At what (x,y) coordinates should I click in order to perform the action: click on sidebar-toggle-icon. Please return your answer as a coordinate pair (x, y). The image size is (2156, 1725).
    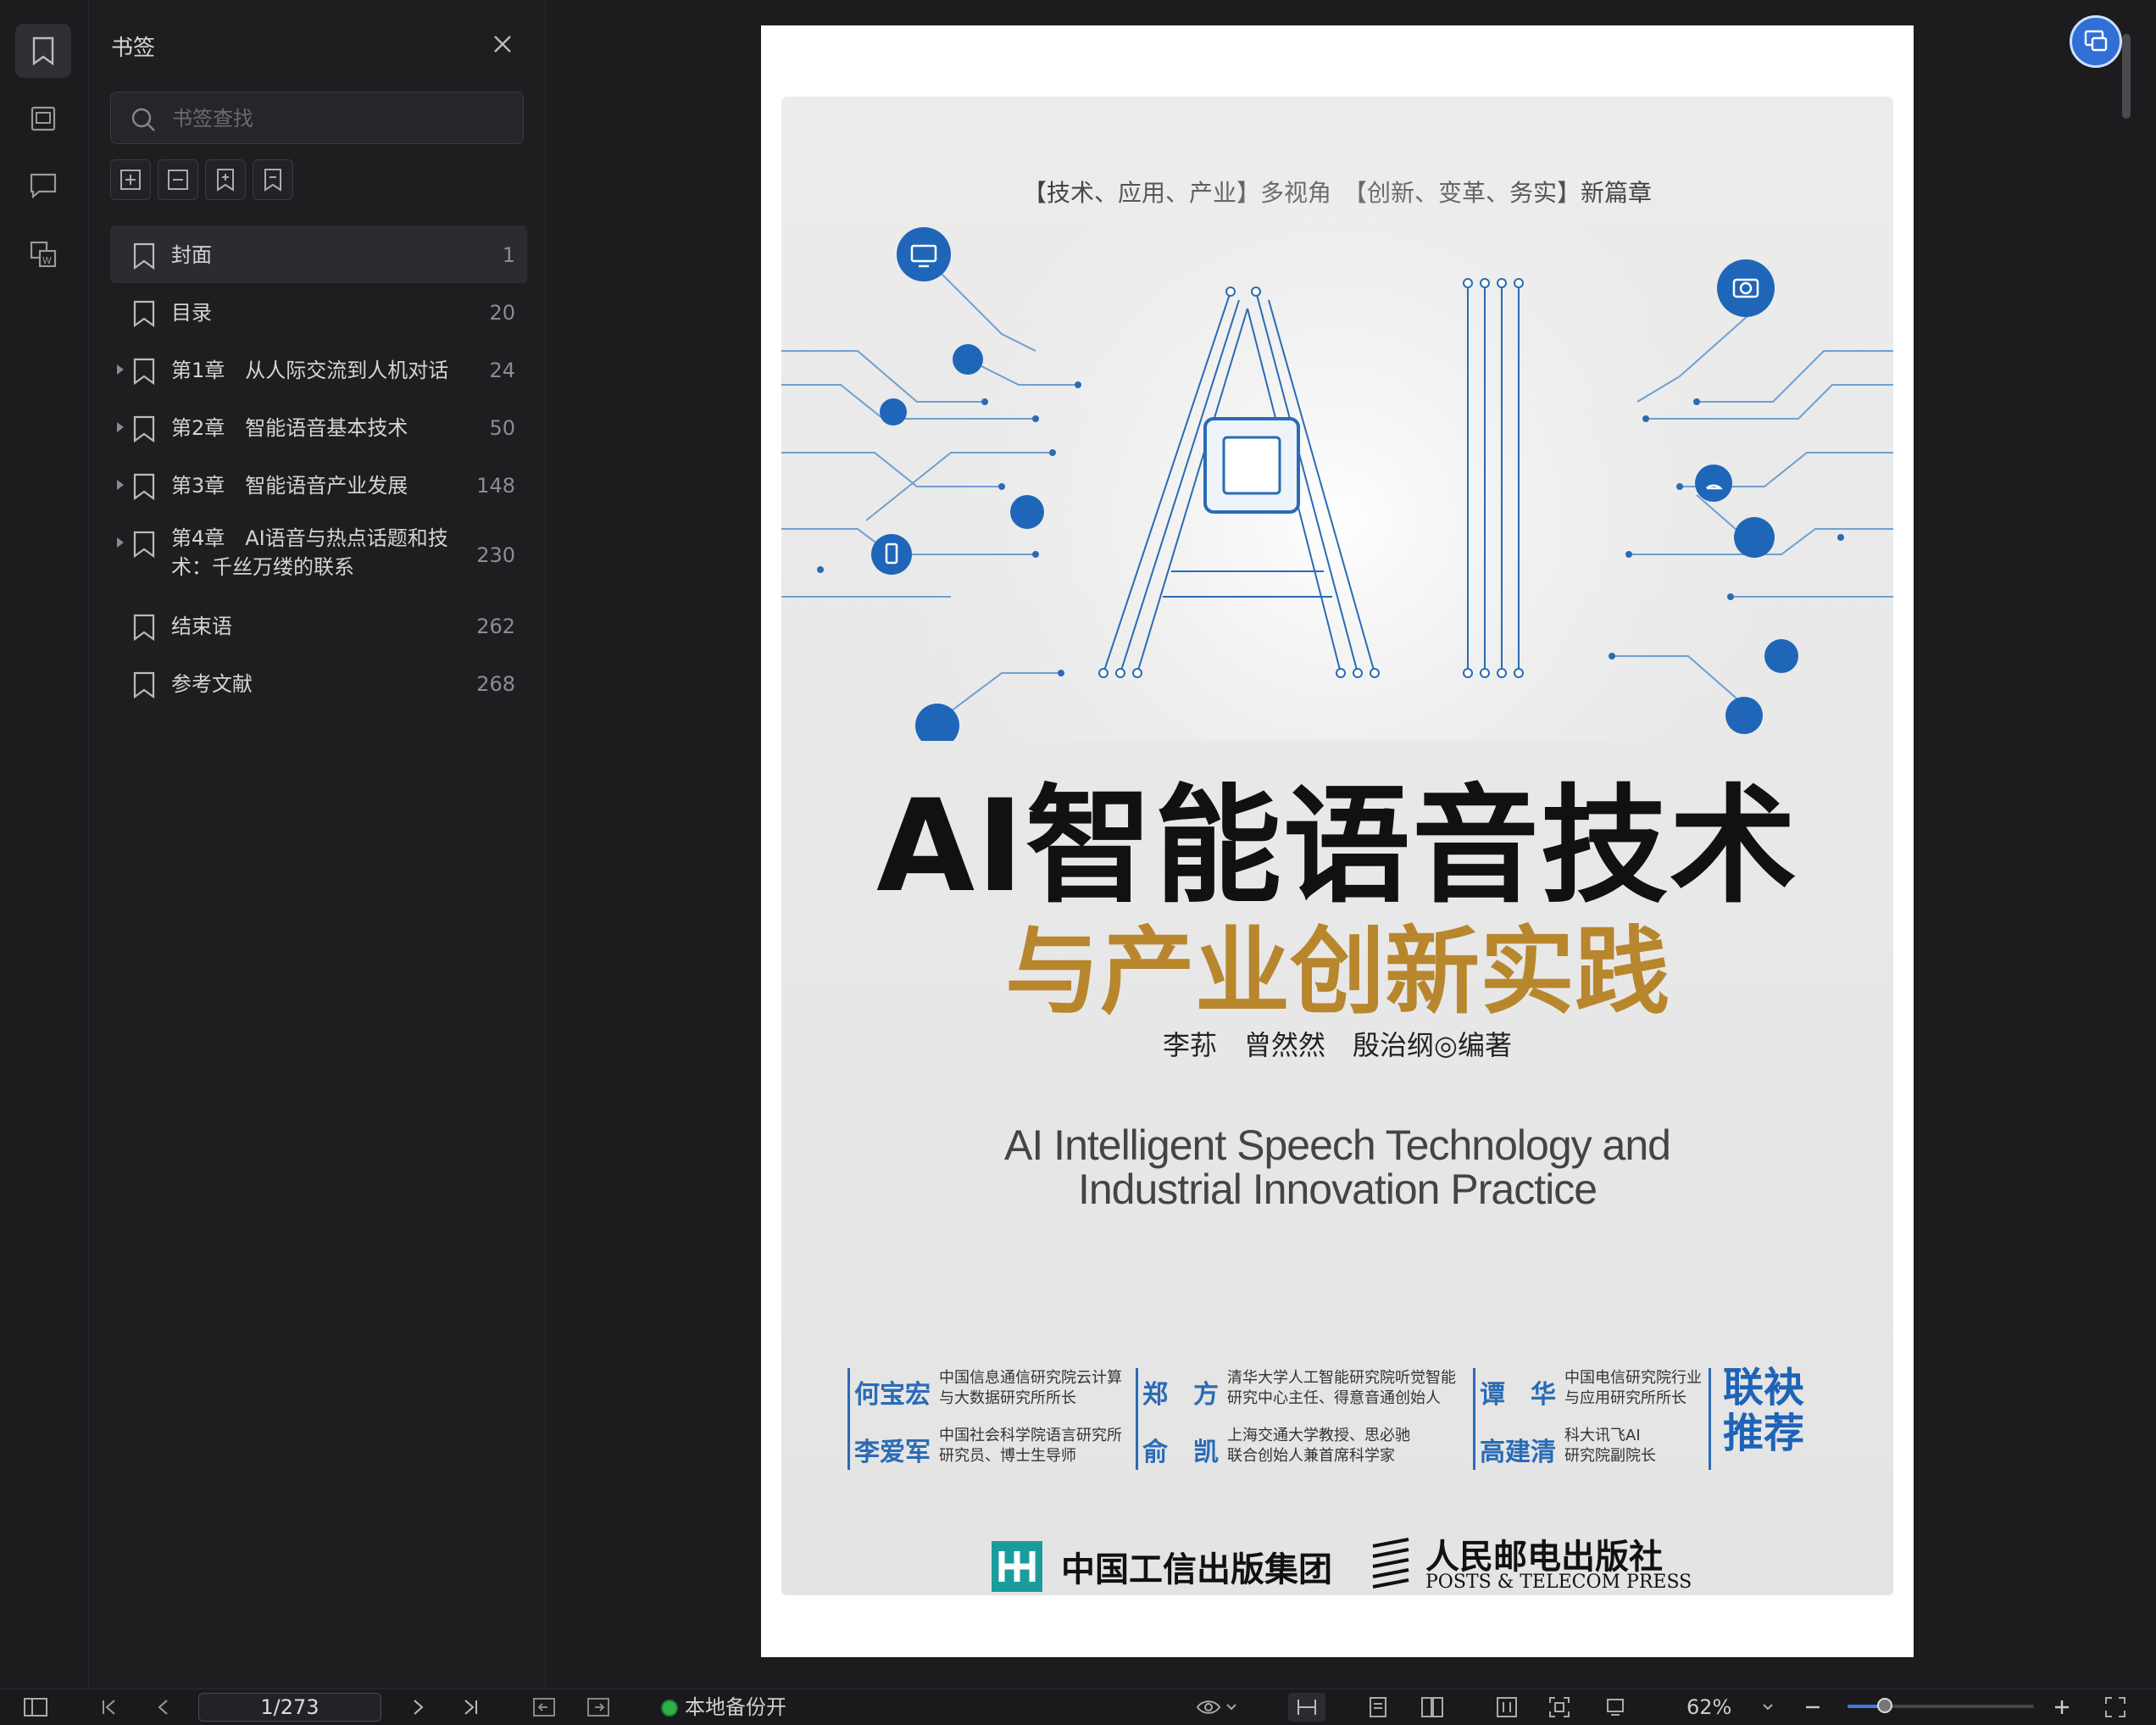
    Looking at the image, I should click on (35, 1707).